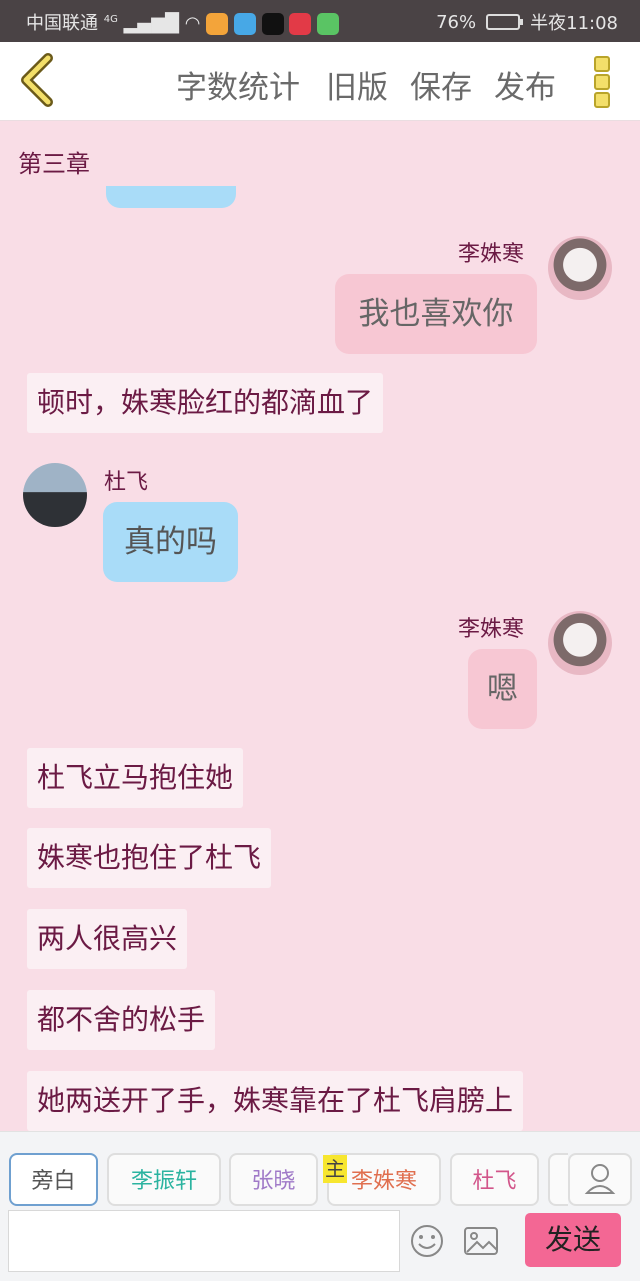  What do you see at coordinates (205, 403) in the screenshot?
I see `narration-text: 顿时，姝寒脸红的都滴血了` at bounding box center [205, 403].